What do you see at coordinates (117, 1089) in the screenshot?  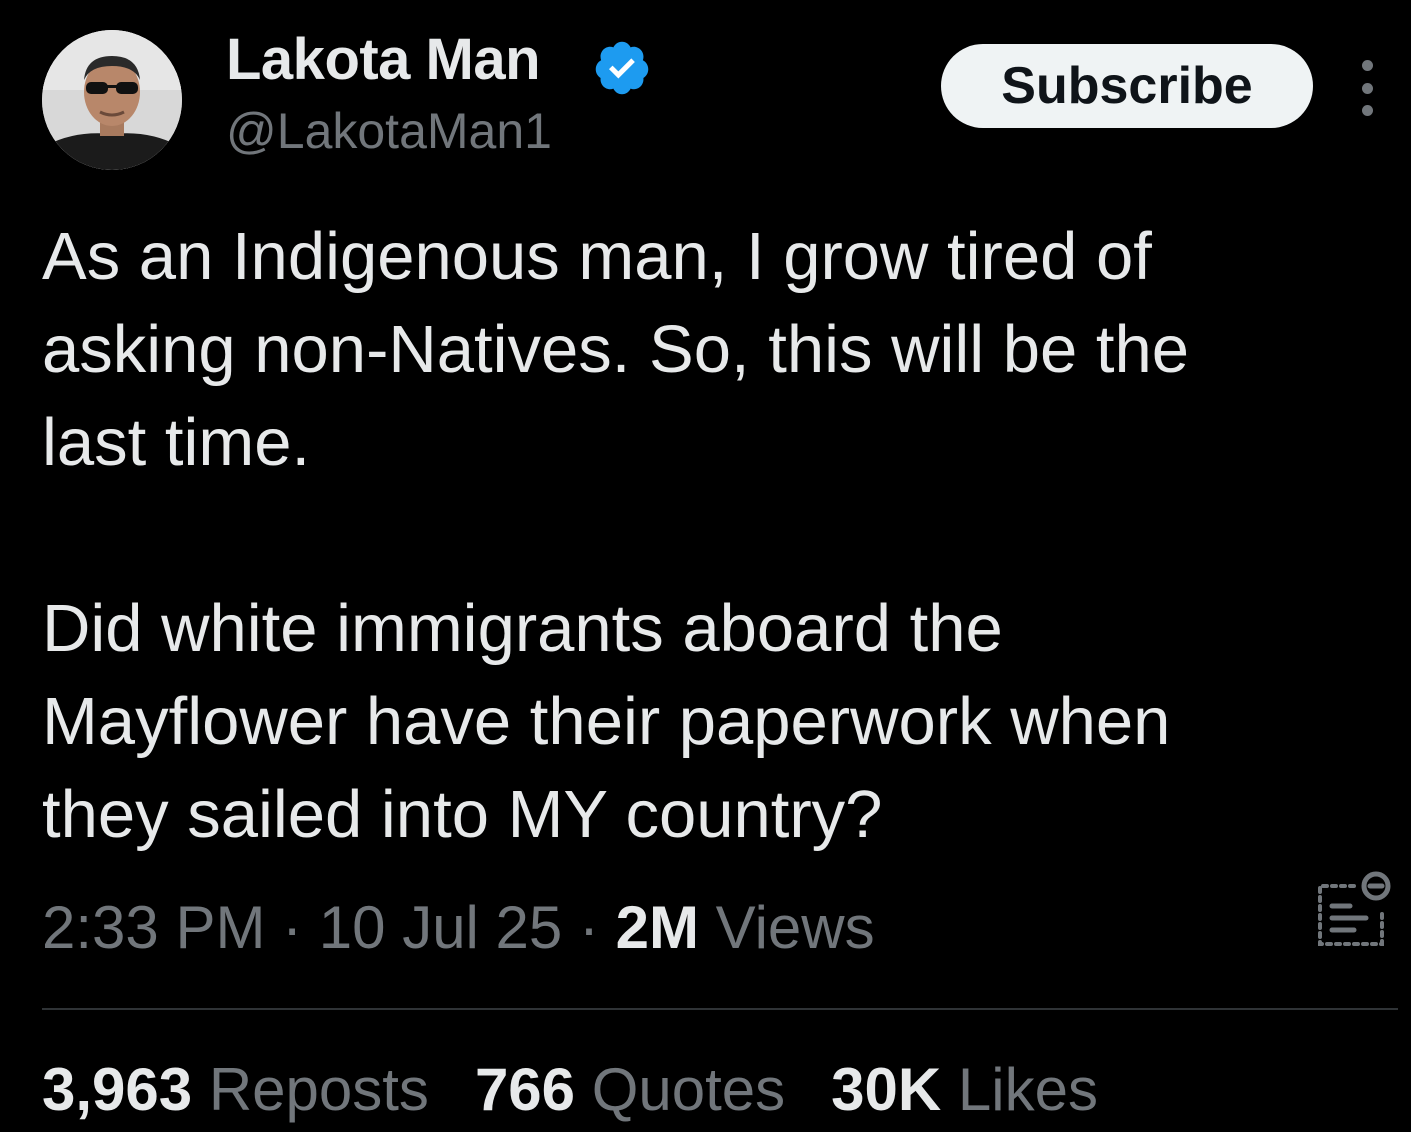 I see `reposts-count: 3,963` at bounding box center [117, 1089].